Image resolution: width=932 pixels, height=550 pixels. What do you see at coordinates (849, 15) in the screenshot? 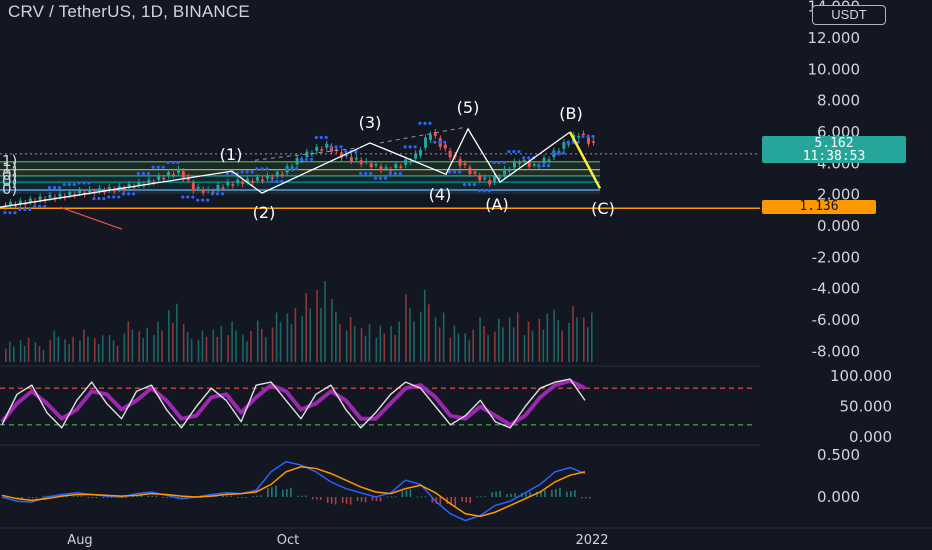
I see `currency-button: USDT` at bounding box center [849, 15].